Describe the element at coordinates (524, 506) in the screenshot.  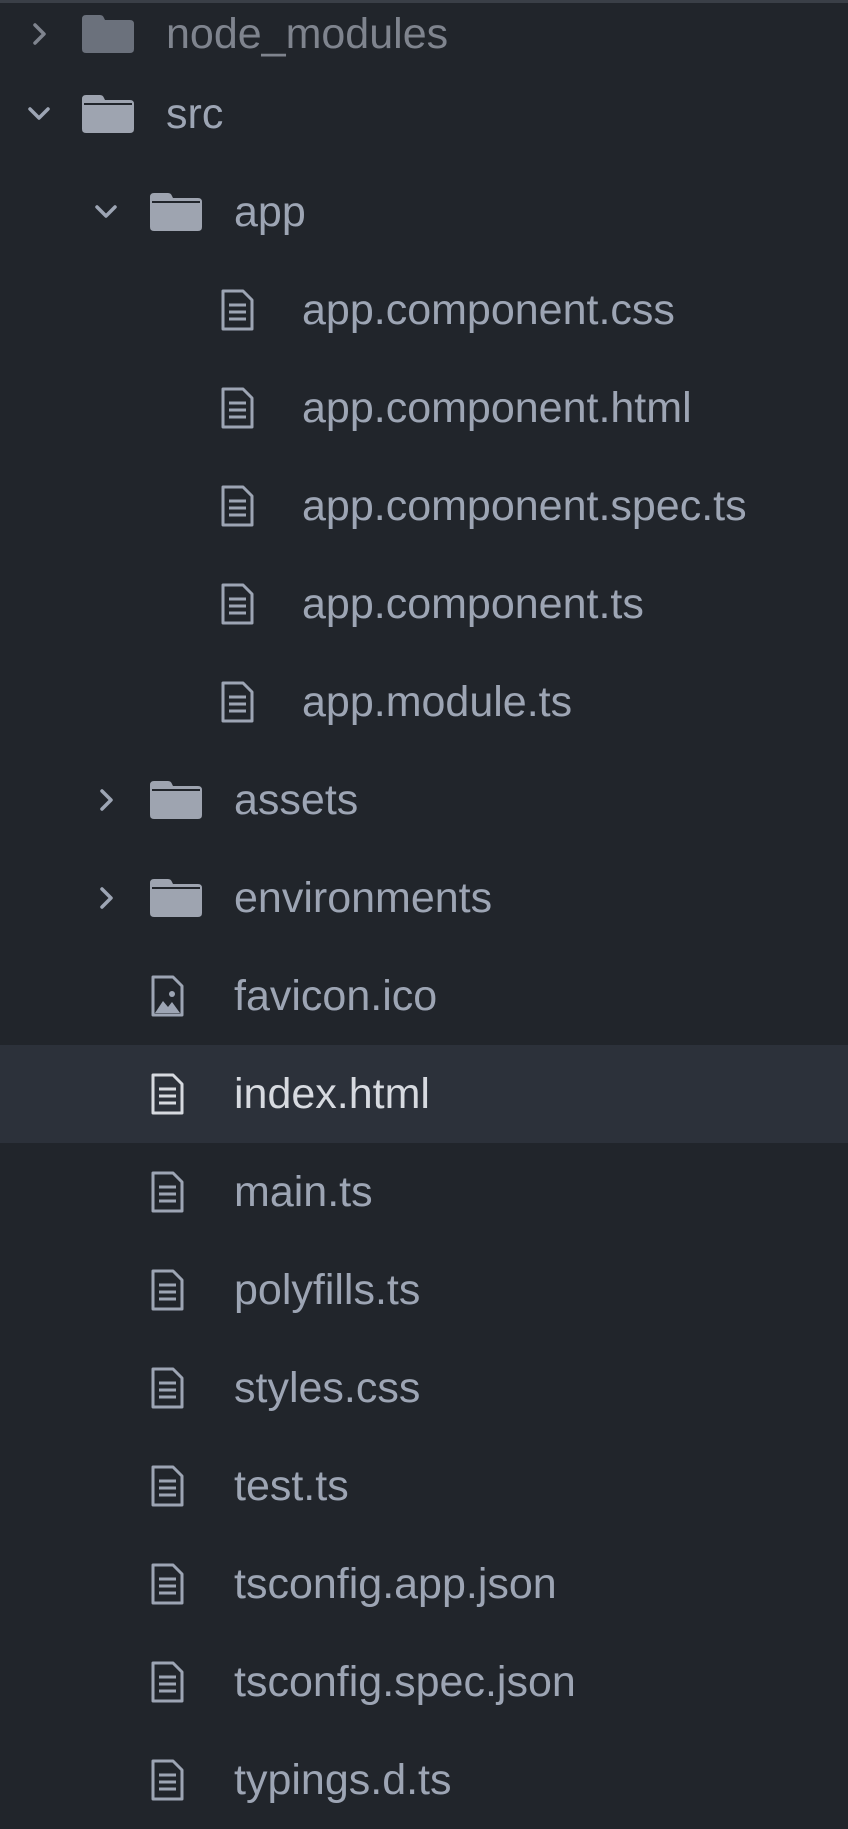
I see `tree-item-label: app.component.spec.ts` at that location.